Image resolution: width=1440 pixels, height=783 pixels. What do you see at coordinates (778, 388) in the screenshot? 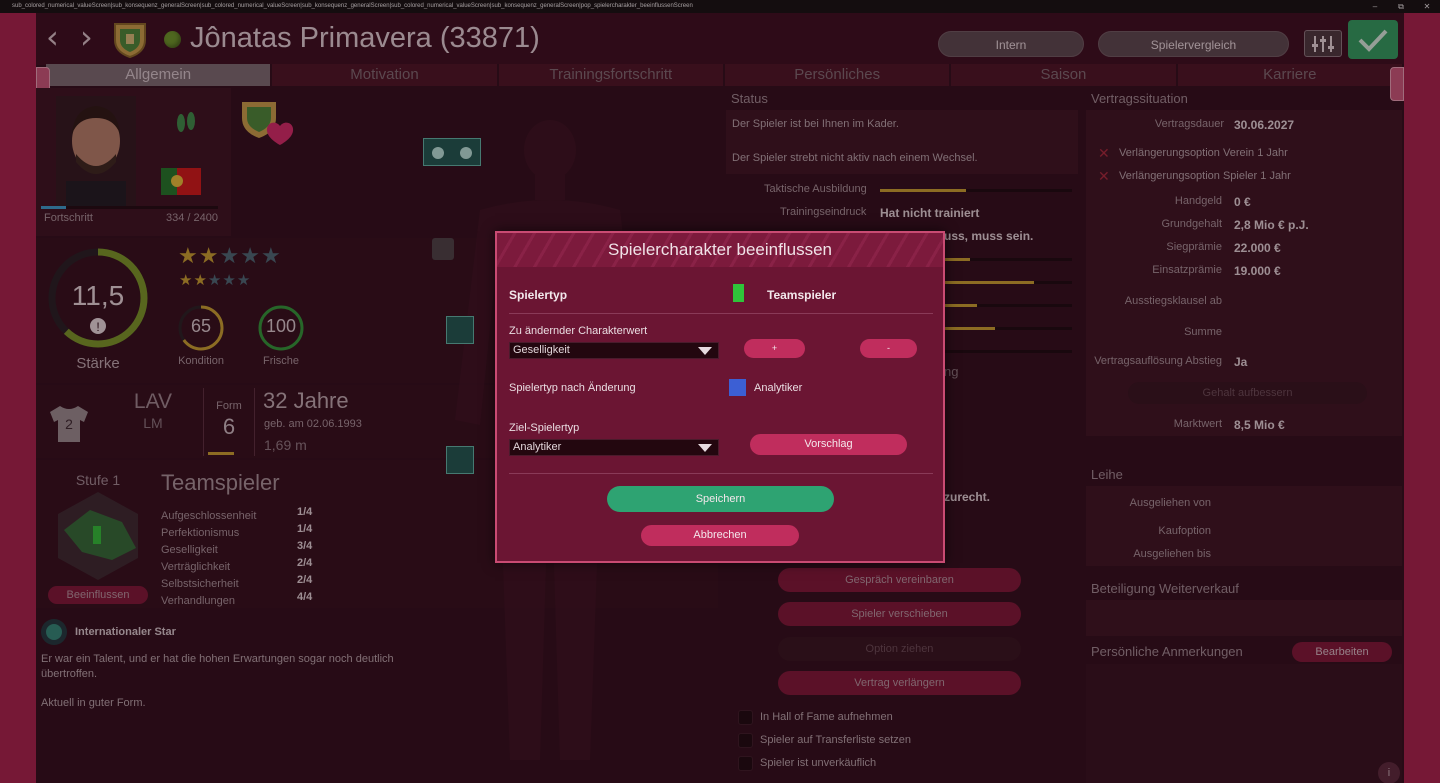
I see `after-change-value: Analytiker` at bounding box center [778, 388].